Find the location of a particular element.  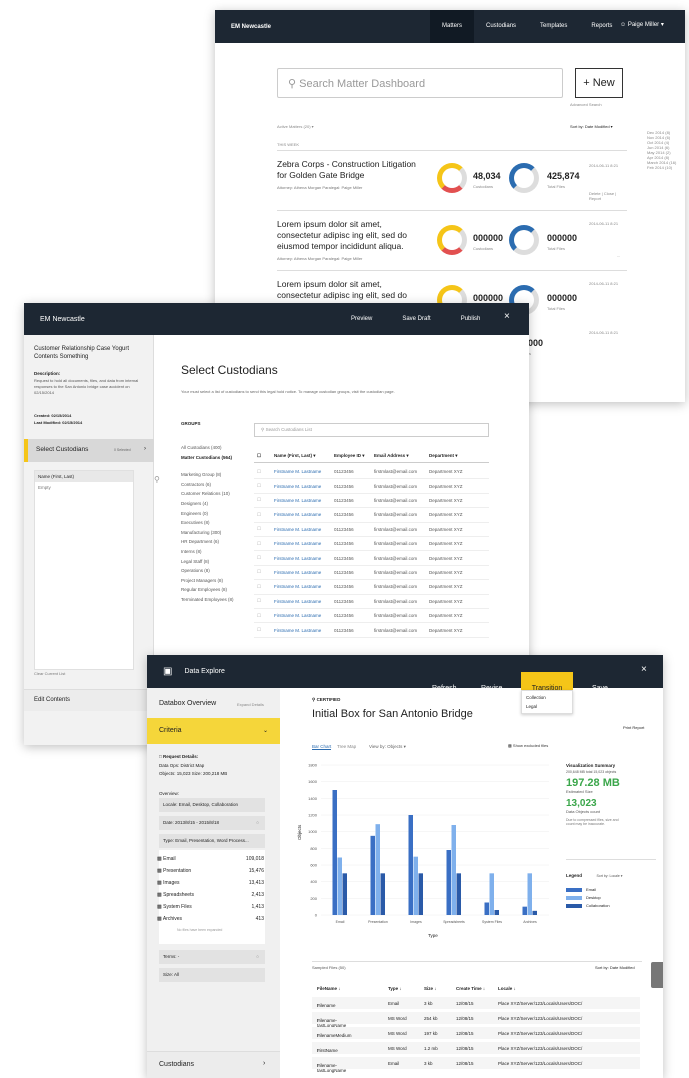

group-item: Contractors (6) is located at coordinates (216, 485).